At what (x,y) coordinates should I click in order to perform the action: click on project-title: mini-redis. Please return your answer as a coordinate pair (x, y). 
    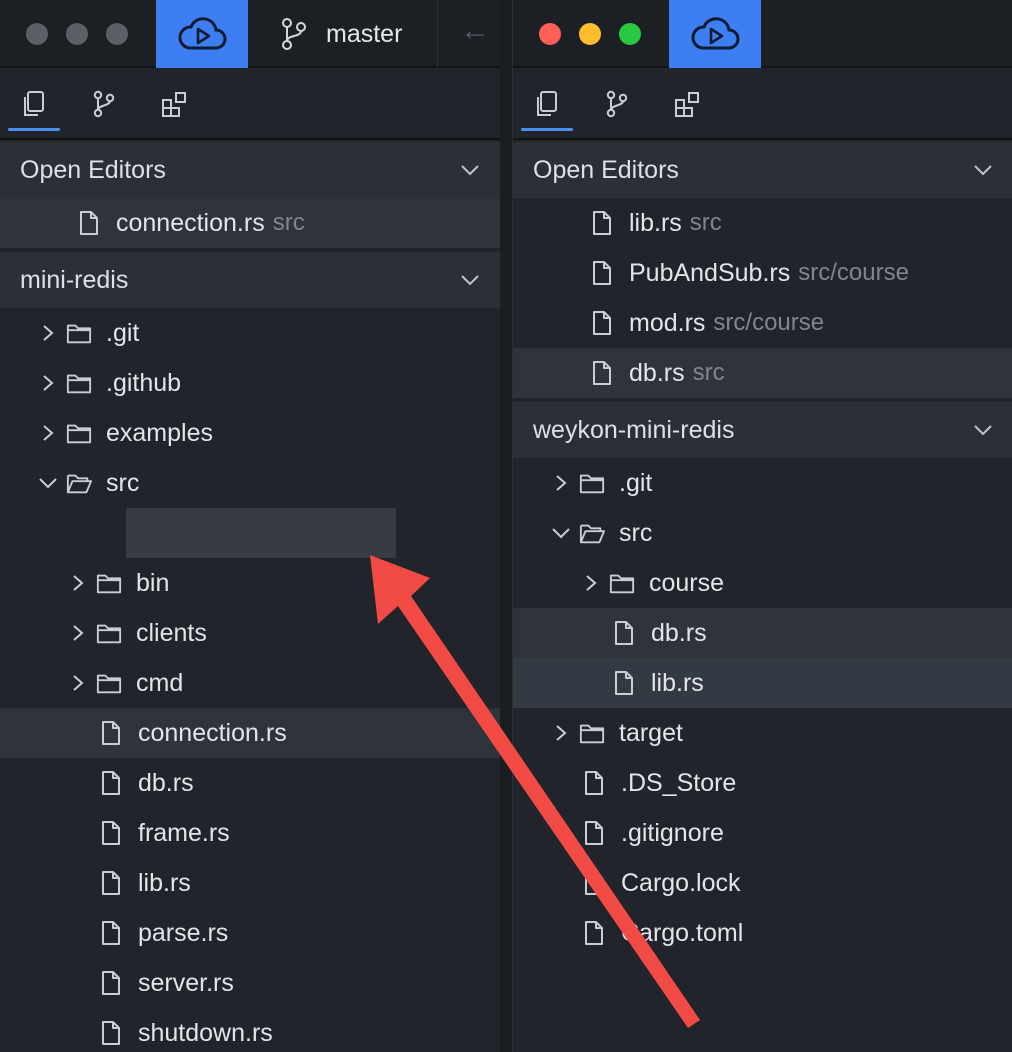
    Looking at the image, I should click on (74, 279).